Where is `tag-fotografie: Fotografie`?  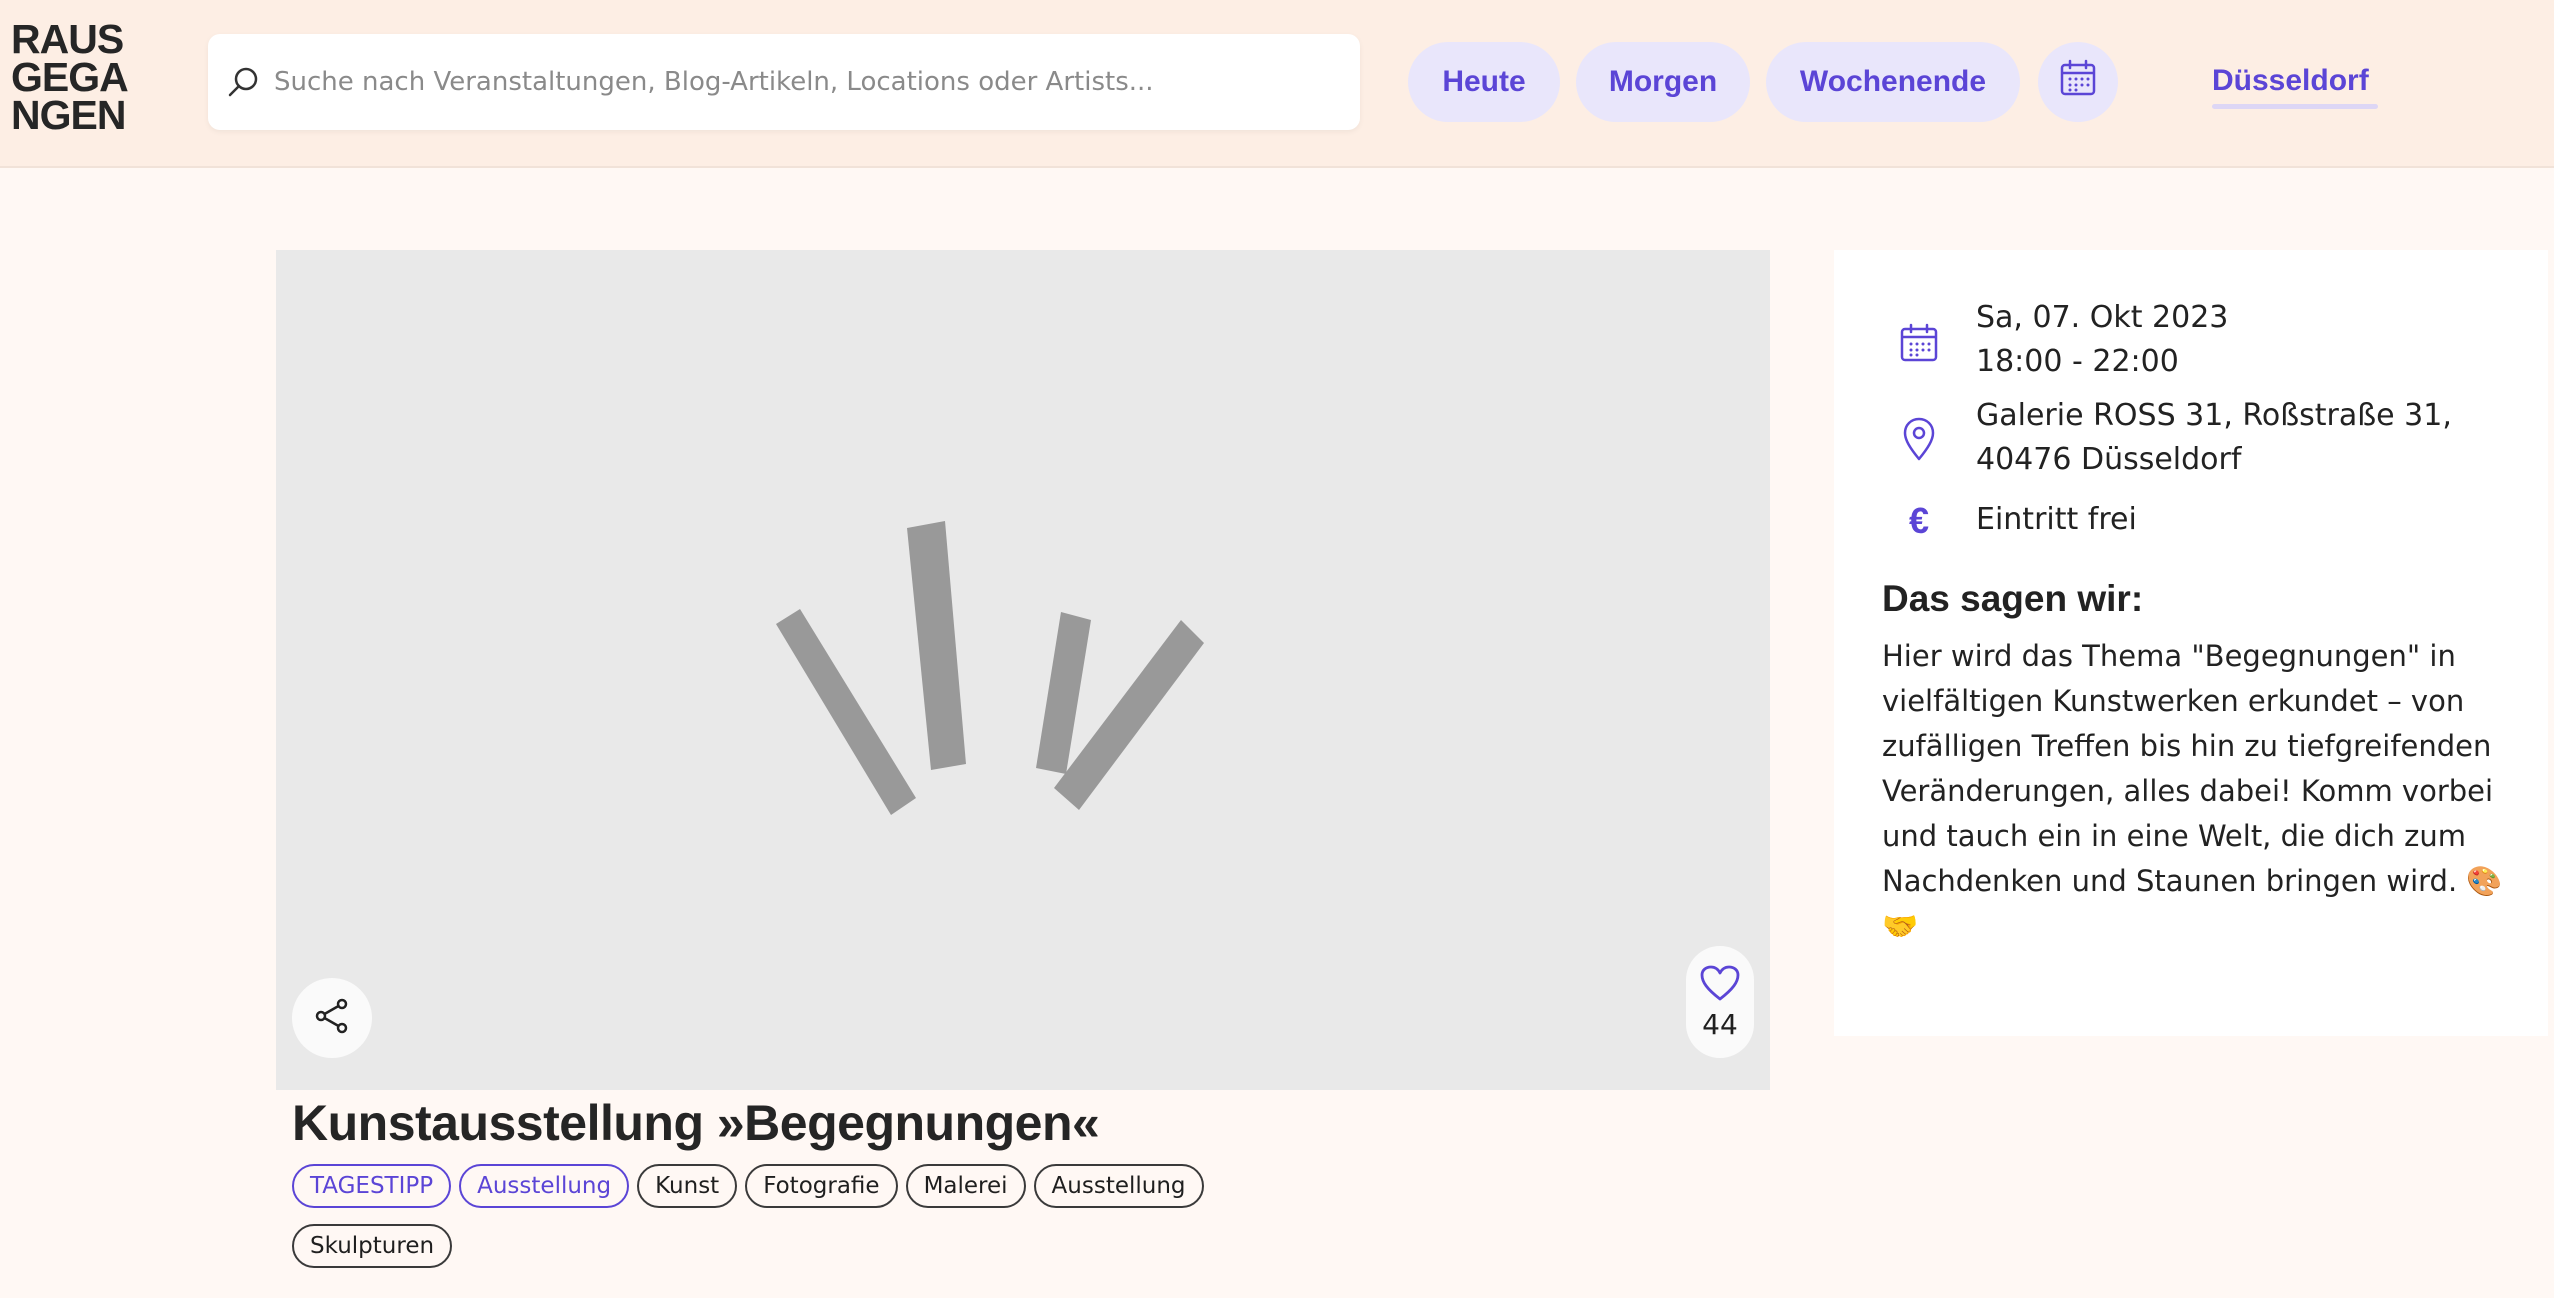
tag-fotografie: Fotografie is located at coordinates (821, 1186).